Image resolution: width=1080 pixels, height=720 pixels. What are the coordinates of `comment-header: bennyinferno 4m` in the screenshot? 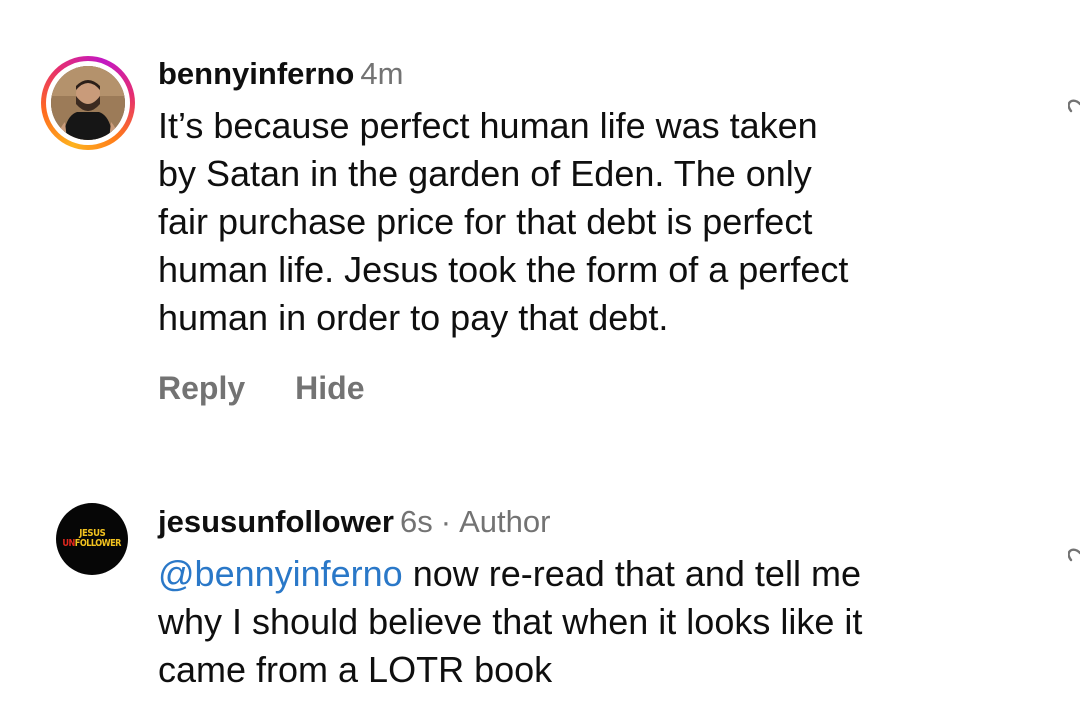 It's located at (598, 74).